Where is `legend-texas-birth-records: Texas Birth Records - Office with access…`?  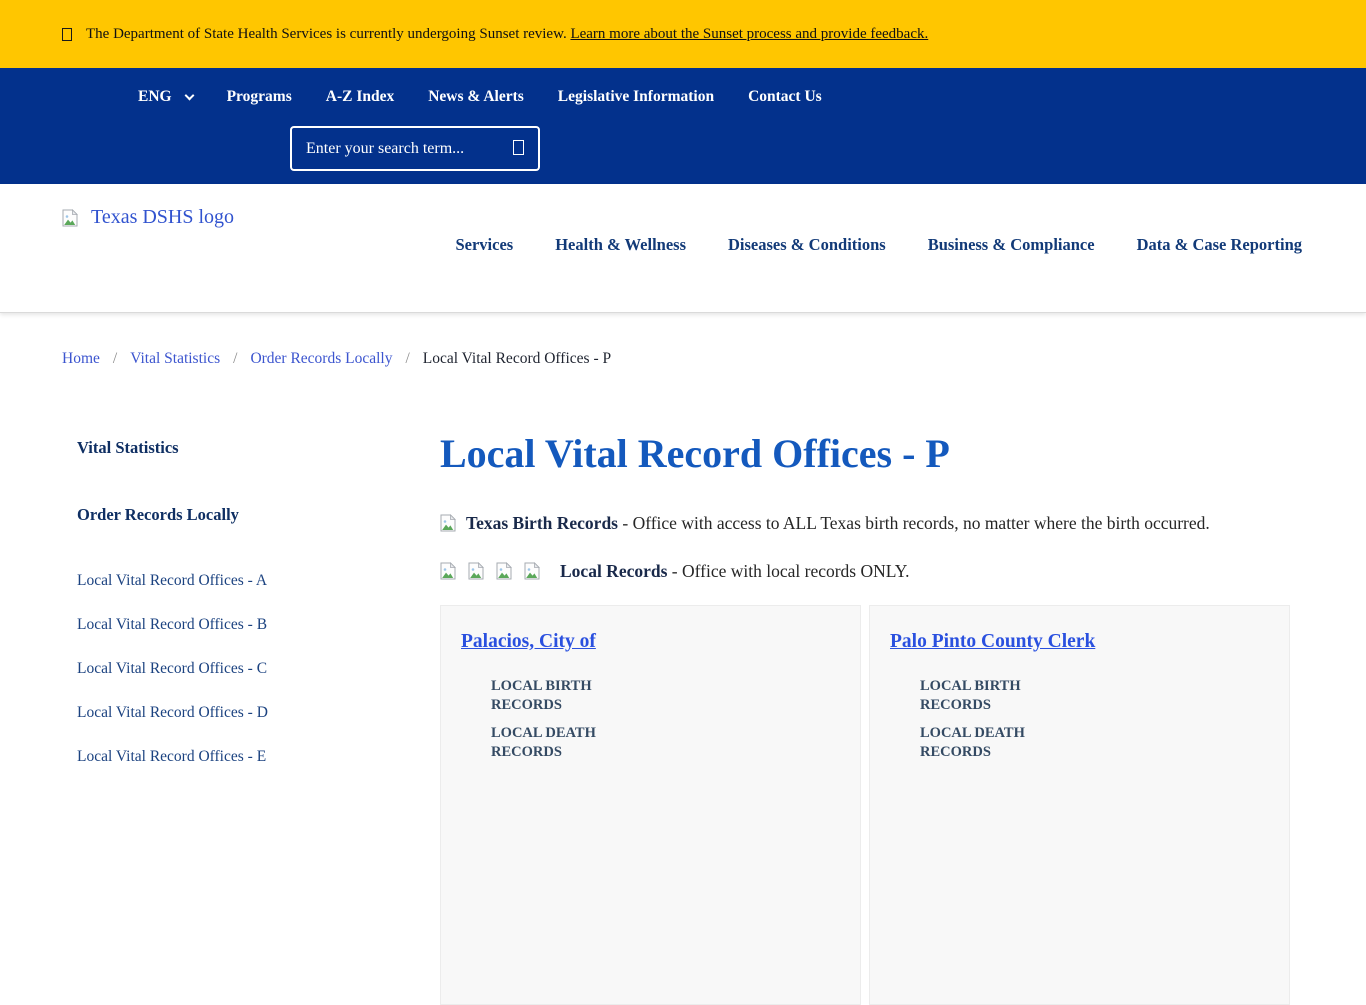 legend-texas-birth-records: Texas Birth Records - Office with access… is located at coordinates (865, 523).